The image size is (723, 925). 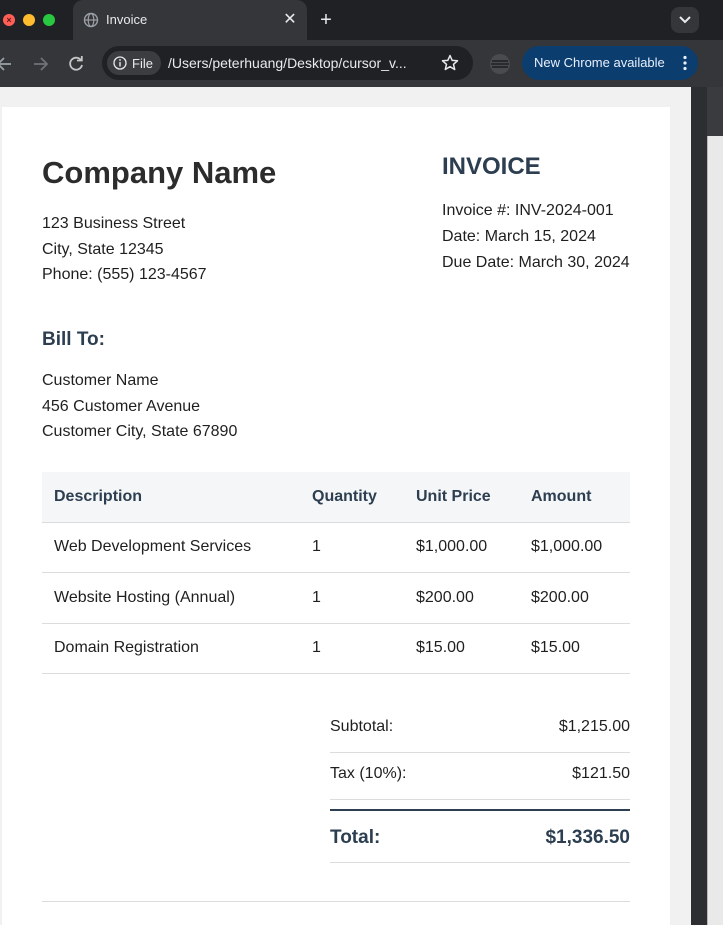 I want to click on column-header-amount: Amount, so click(x=574, y=497).